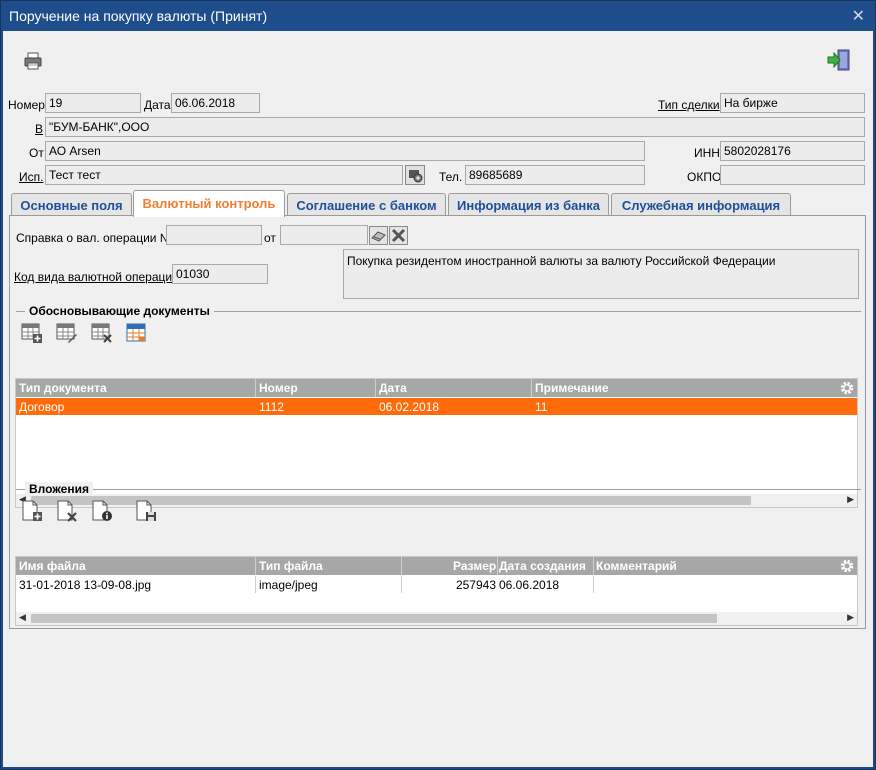 The width and height of the screenshot is (876, 770). What do you see at coordinates (792, 103) in the screenshot?
I see `deal-type-field: На бирже` at bounding box center [792, 103].